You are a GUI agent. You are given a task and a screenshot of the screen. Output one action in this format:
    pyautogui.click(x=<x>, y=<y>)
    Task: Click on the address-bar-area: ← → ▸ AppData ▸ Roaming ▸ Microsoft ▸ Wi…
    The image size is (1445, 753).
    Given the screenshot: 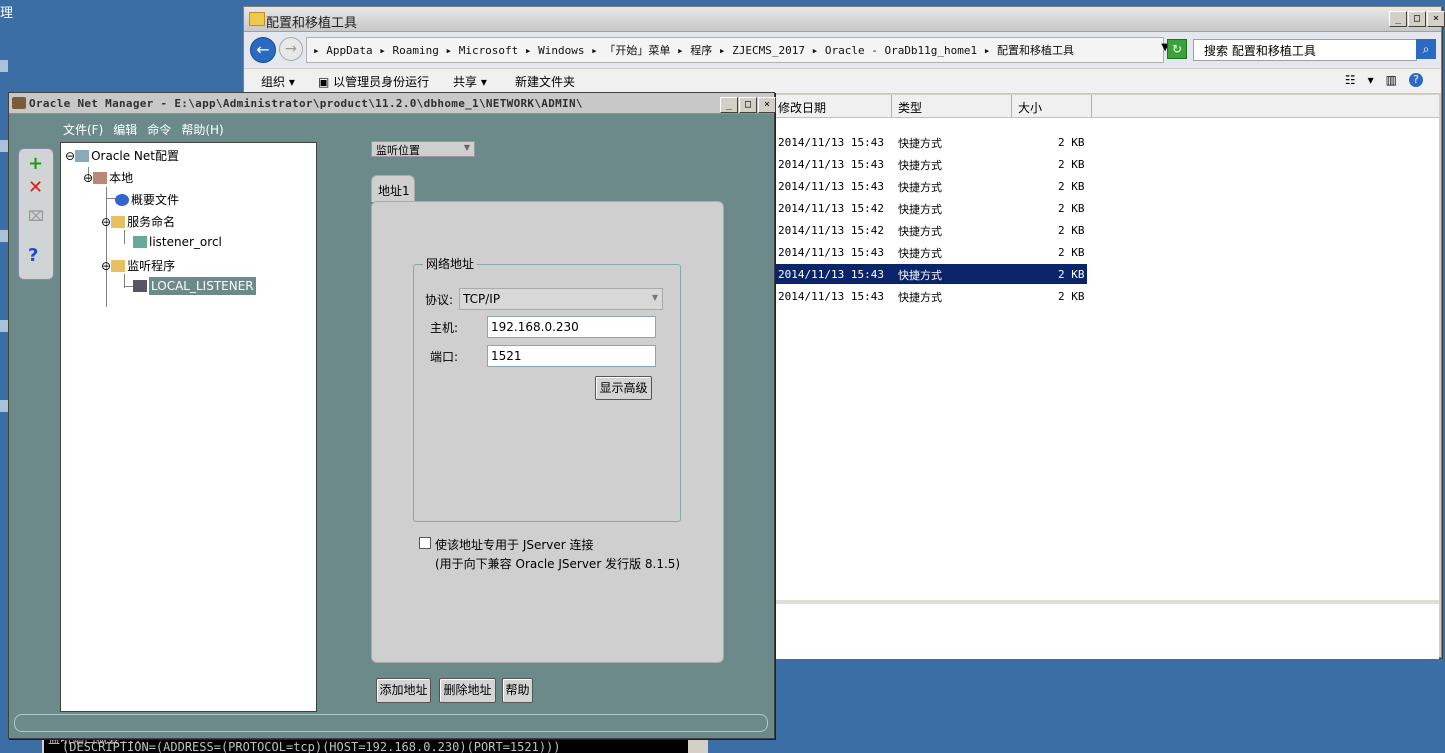 What is the action you would take?
    pyautogui.click(x=842, y=50)
    